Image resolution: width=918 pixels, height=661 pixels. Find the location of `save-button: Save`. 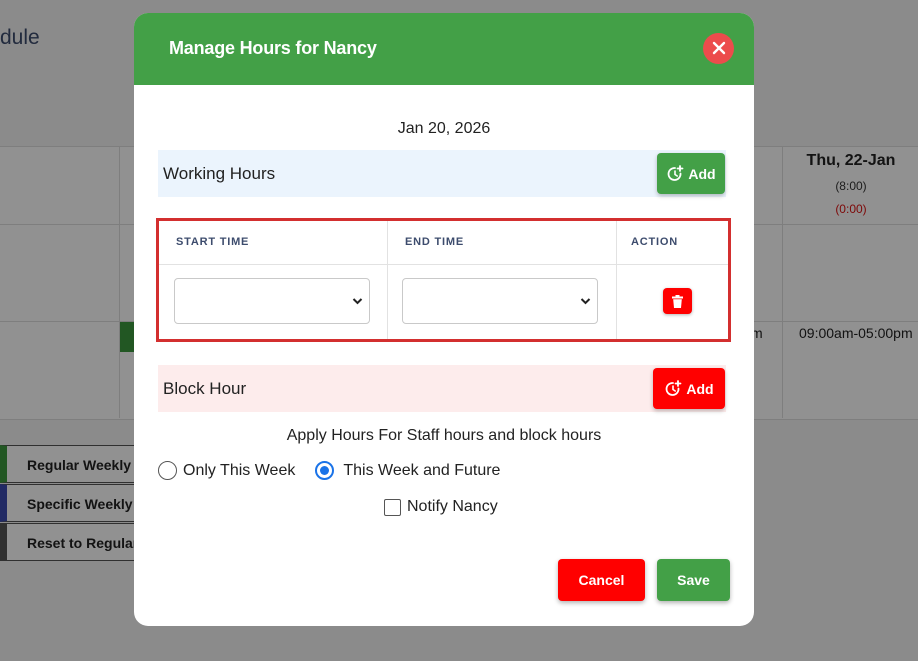

save-button: Save is located at coordinates (693, 580).